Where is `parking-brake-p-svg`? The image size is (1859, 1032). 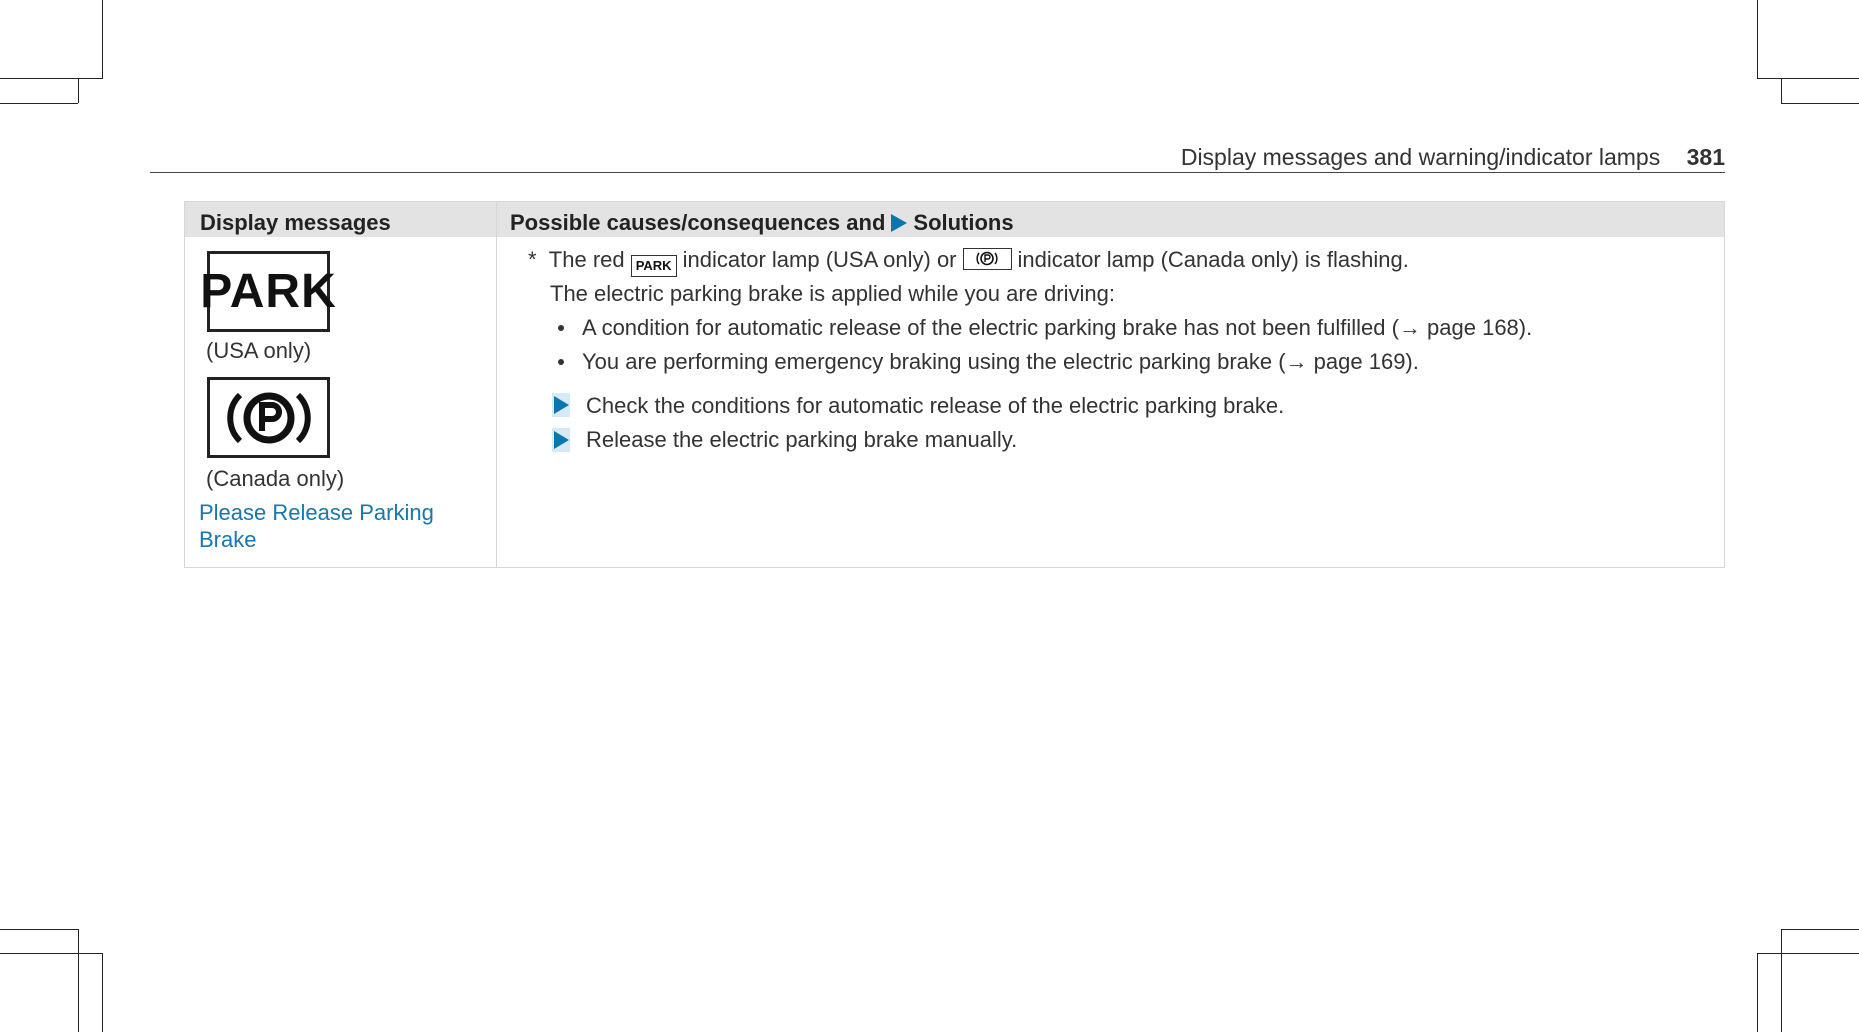
parking-brake-p-svg is located at coordinates (268, 417).